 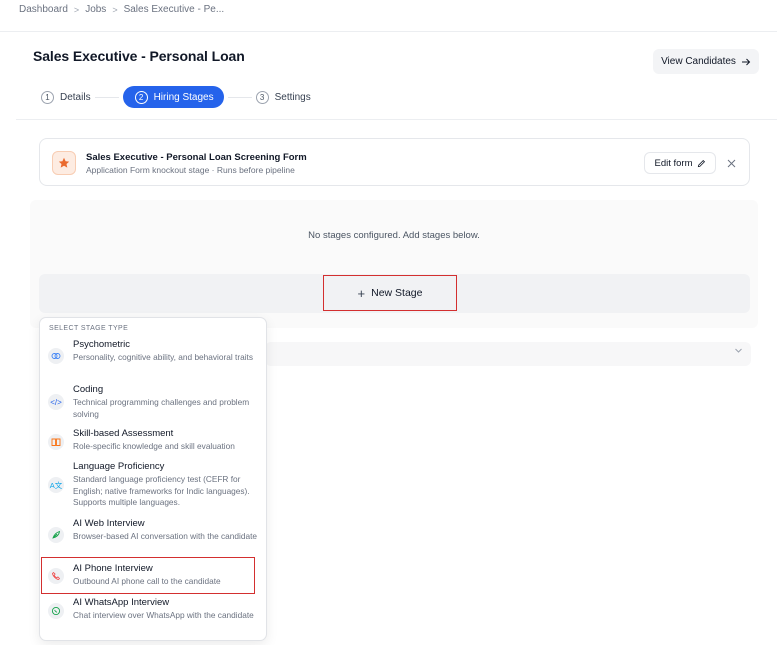 What do you see at coordinates (89, 328) in the screenshot?
I see `dropdown-header: SELECT STAGE TYPE` at bounding box center [89, 328].